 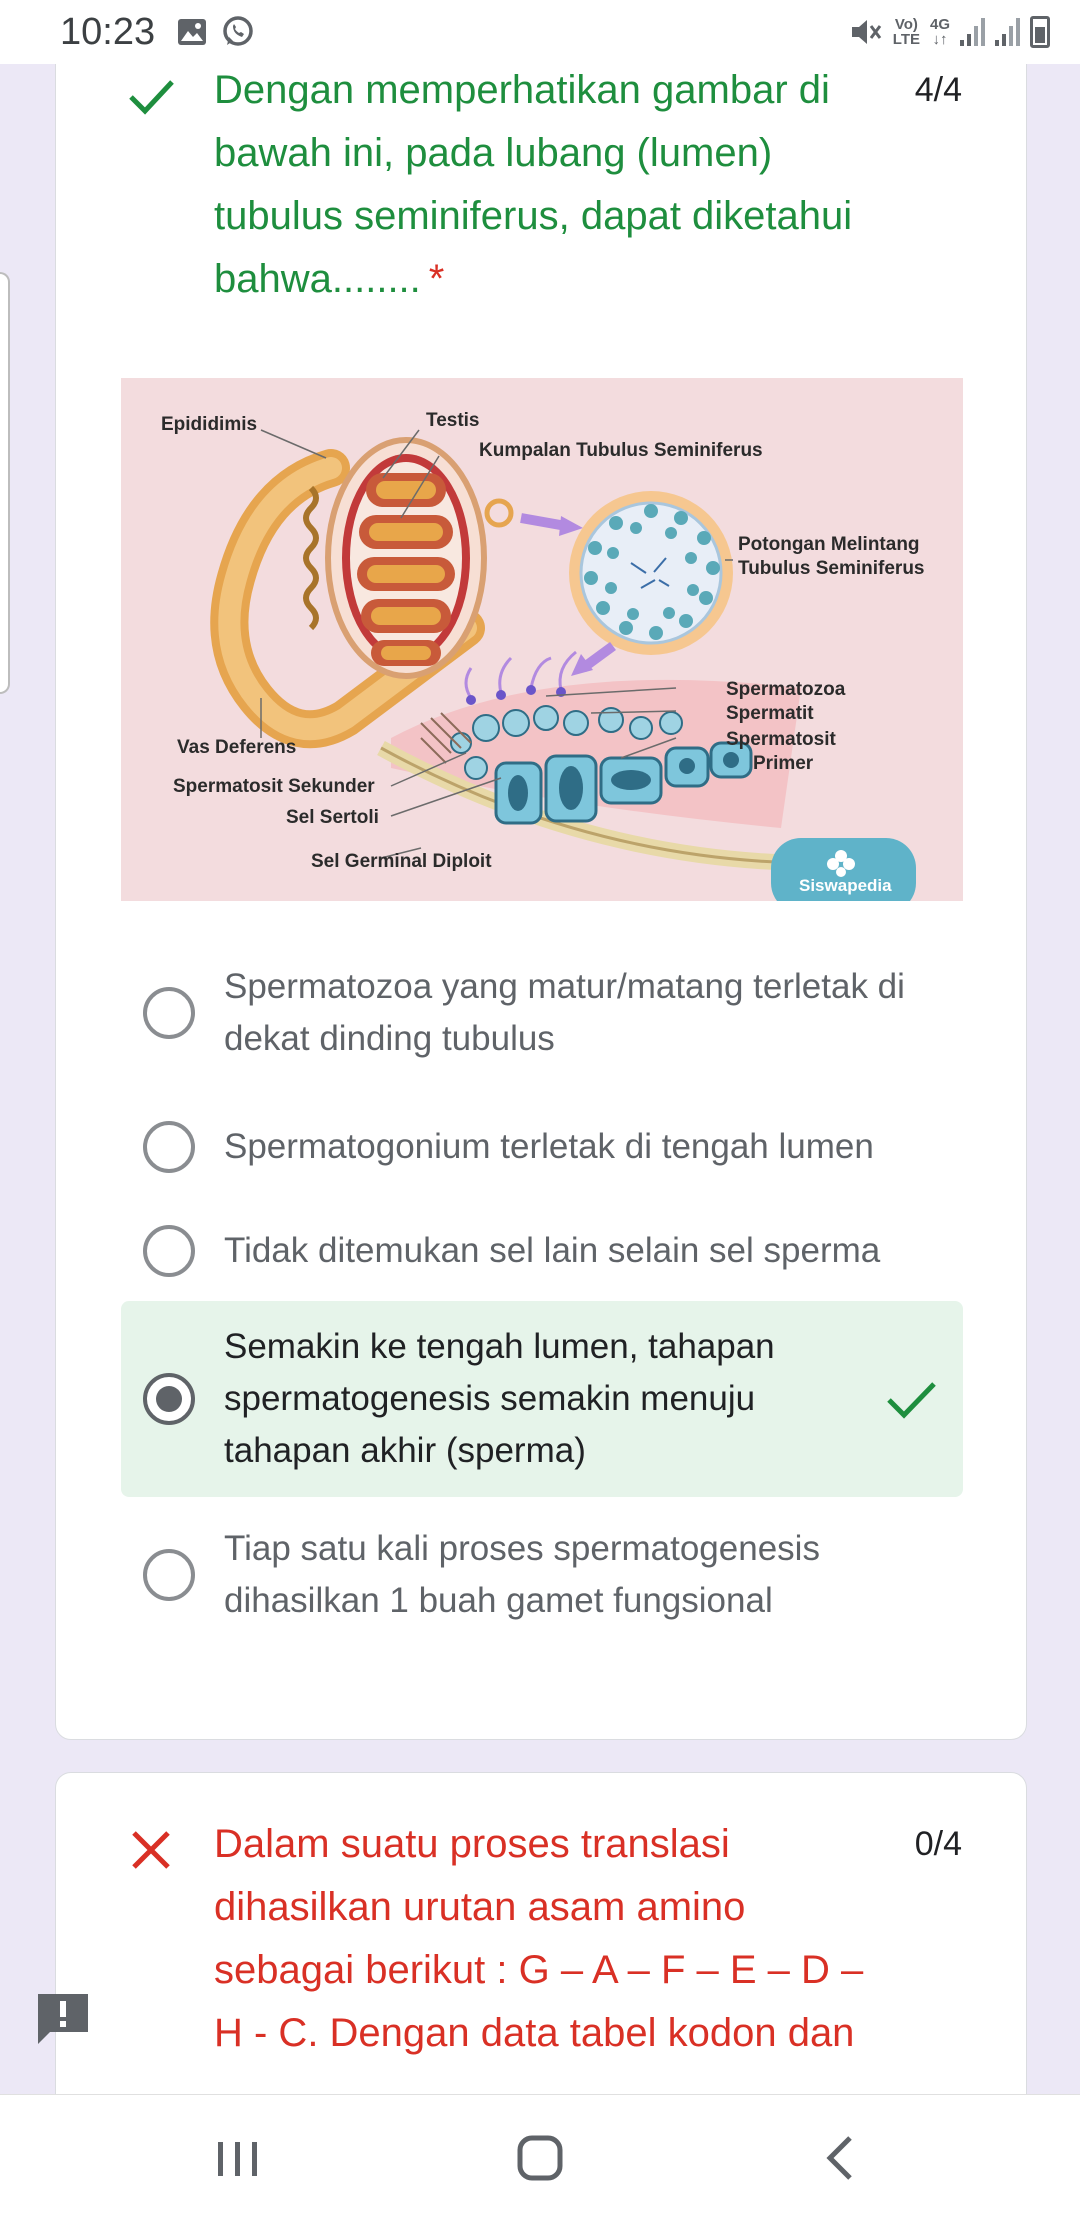 I want to click on fig-label-testis: Testis, so click(x=453, y=420).